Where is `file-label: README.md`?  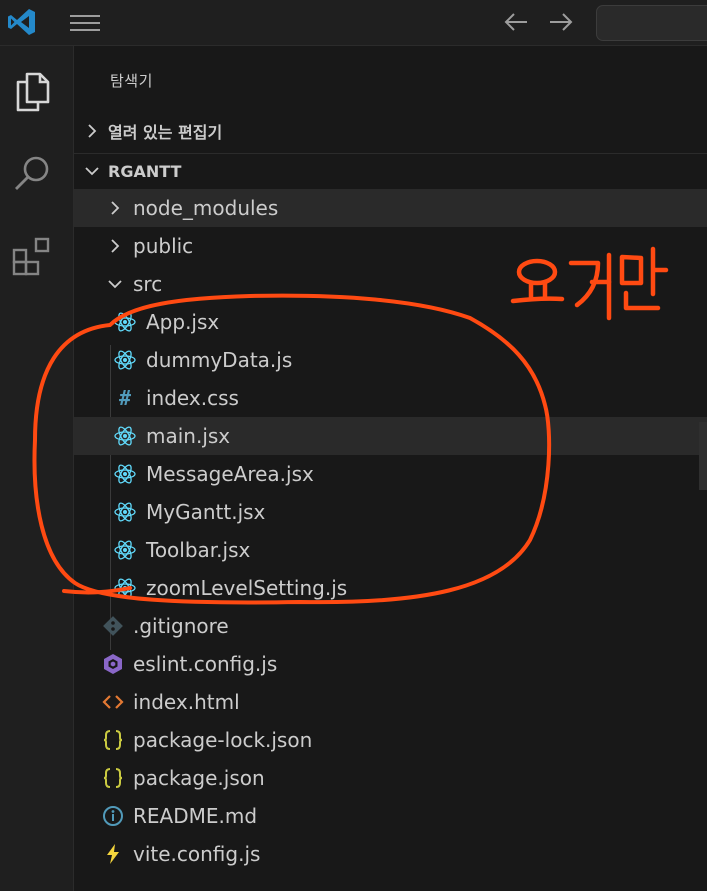 file-label: README.md is located at coordinates (195, 816).